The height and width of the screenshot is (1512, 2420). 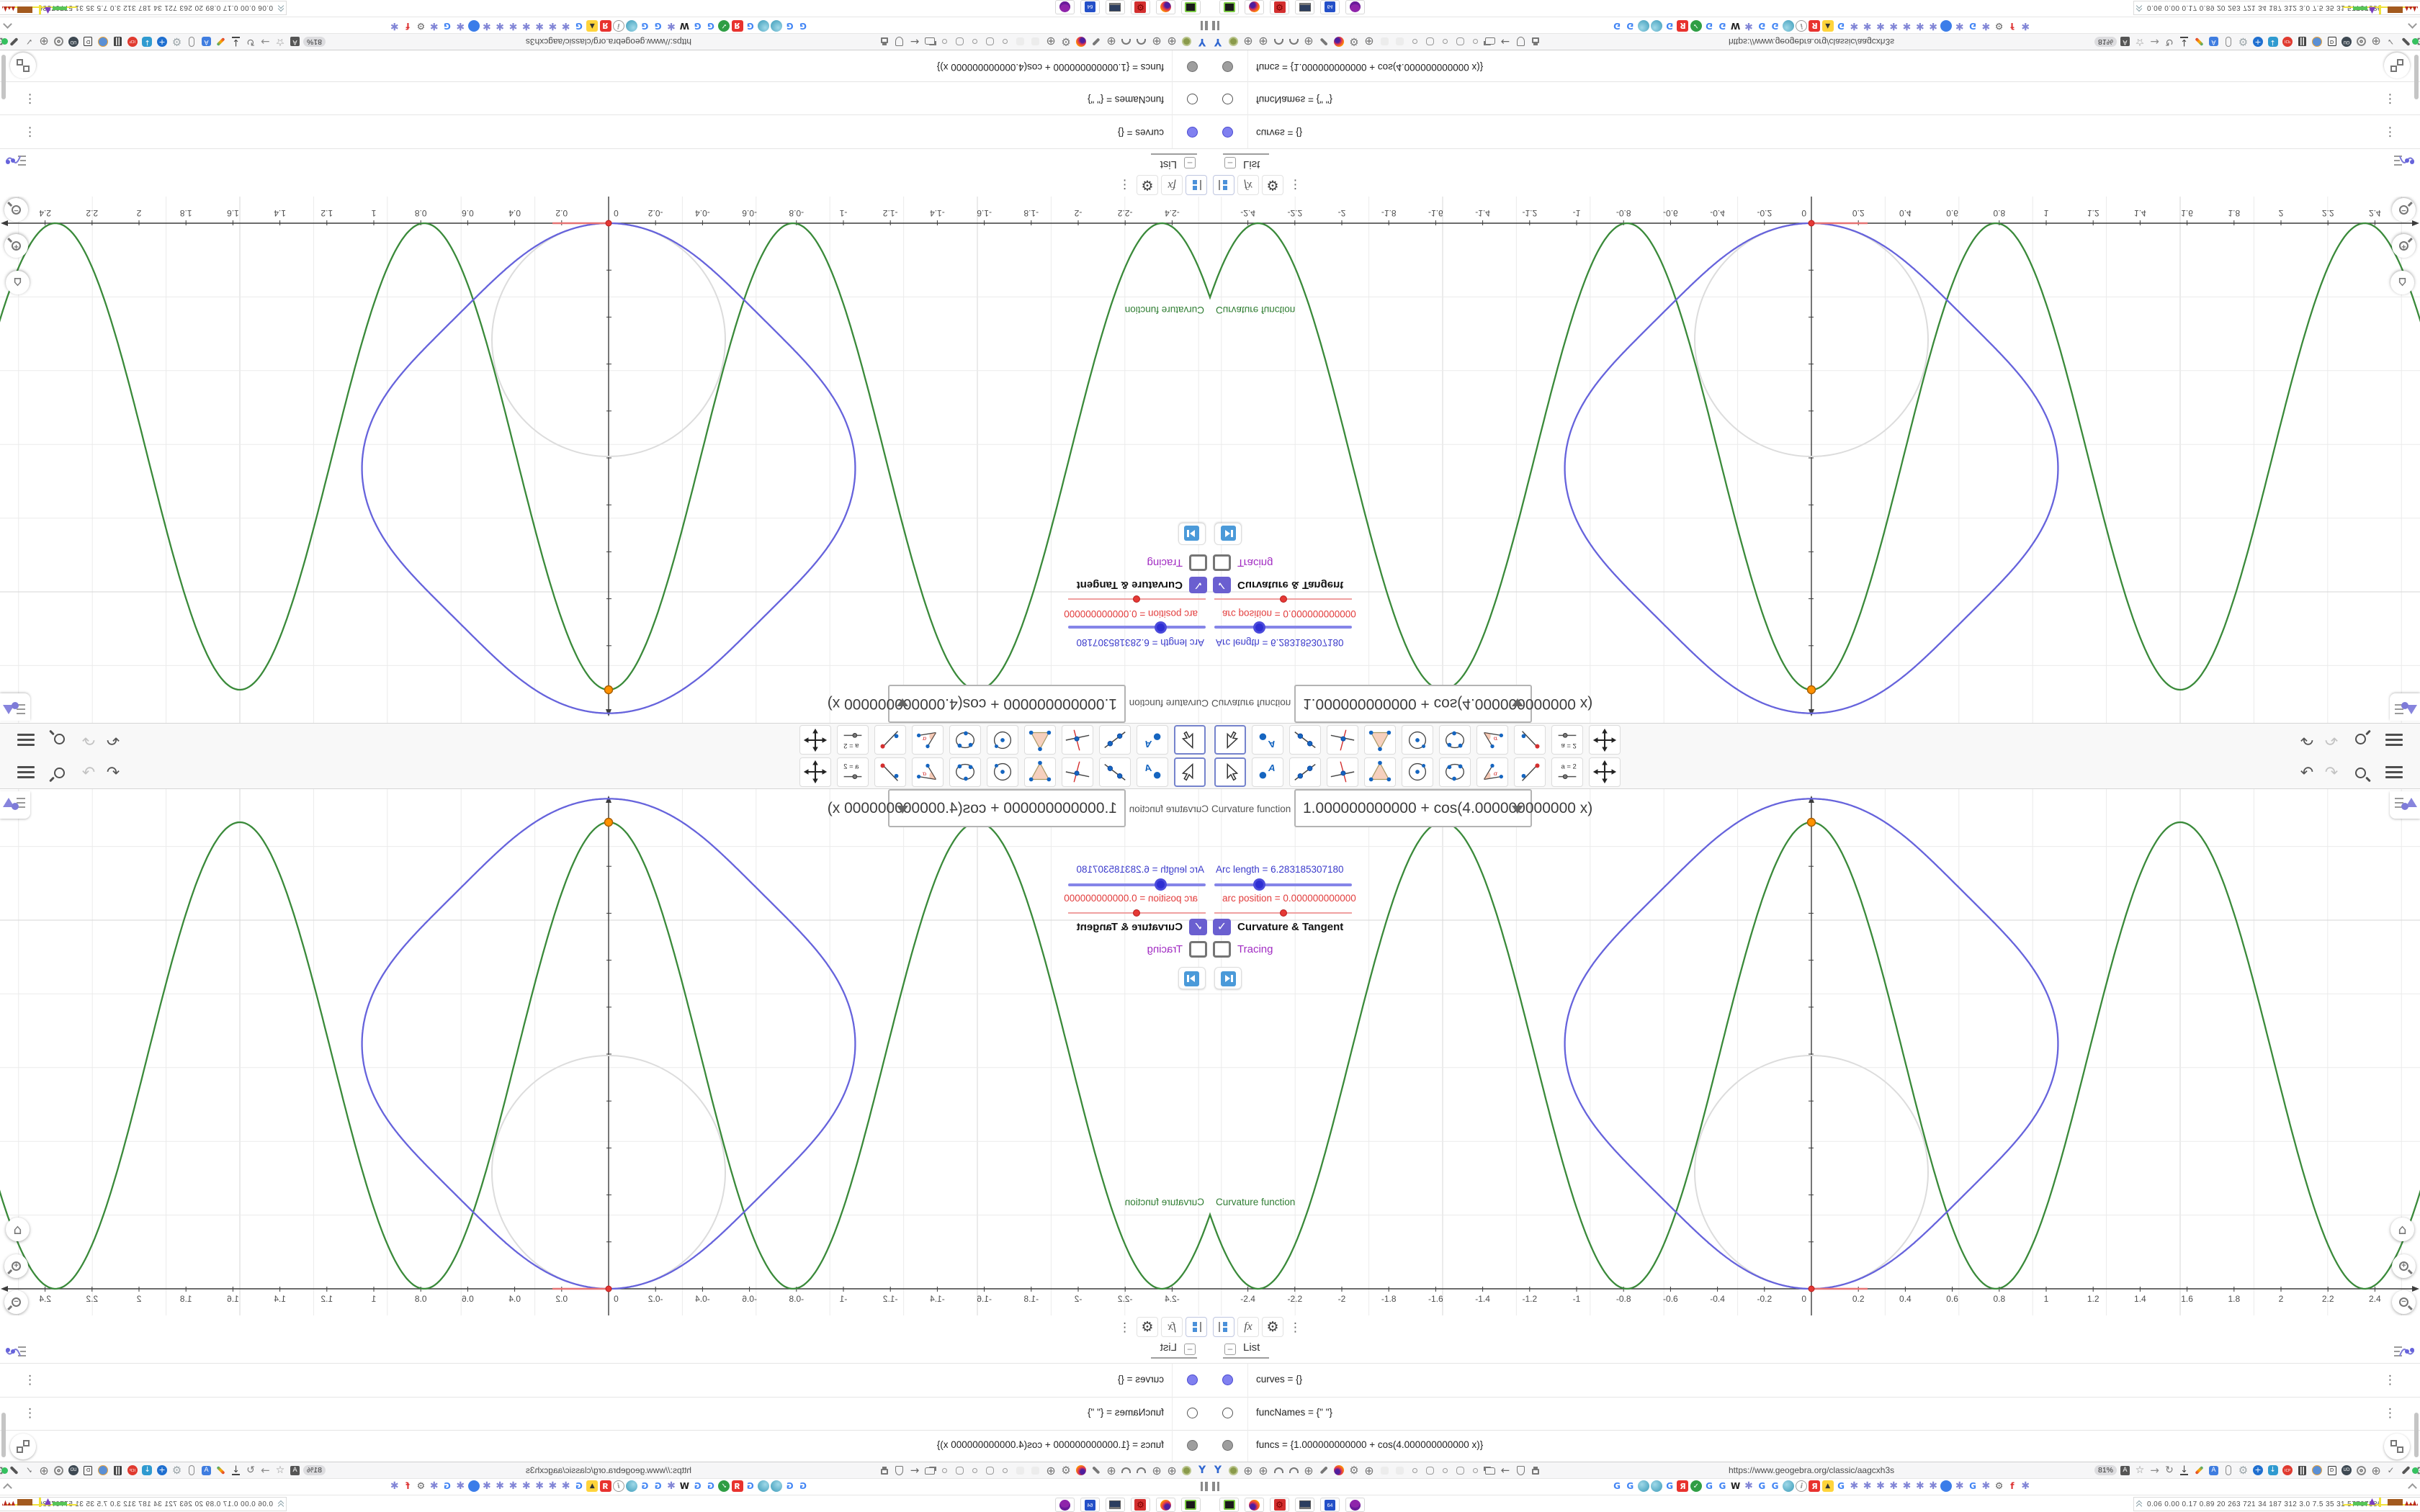 What do you see at coordinates (1455, 772) in the screenshot?
I see `tool-conic-through-points-icon` at bounding box center [1455, 772].